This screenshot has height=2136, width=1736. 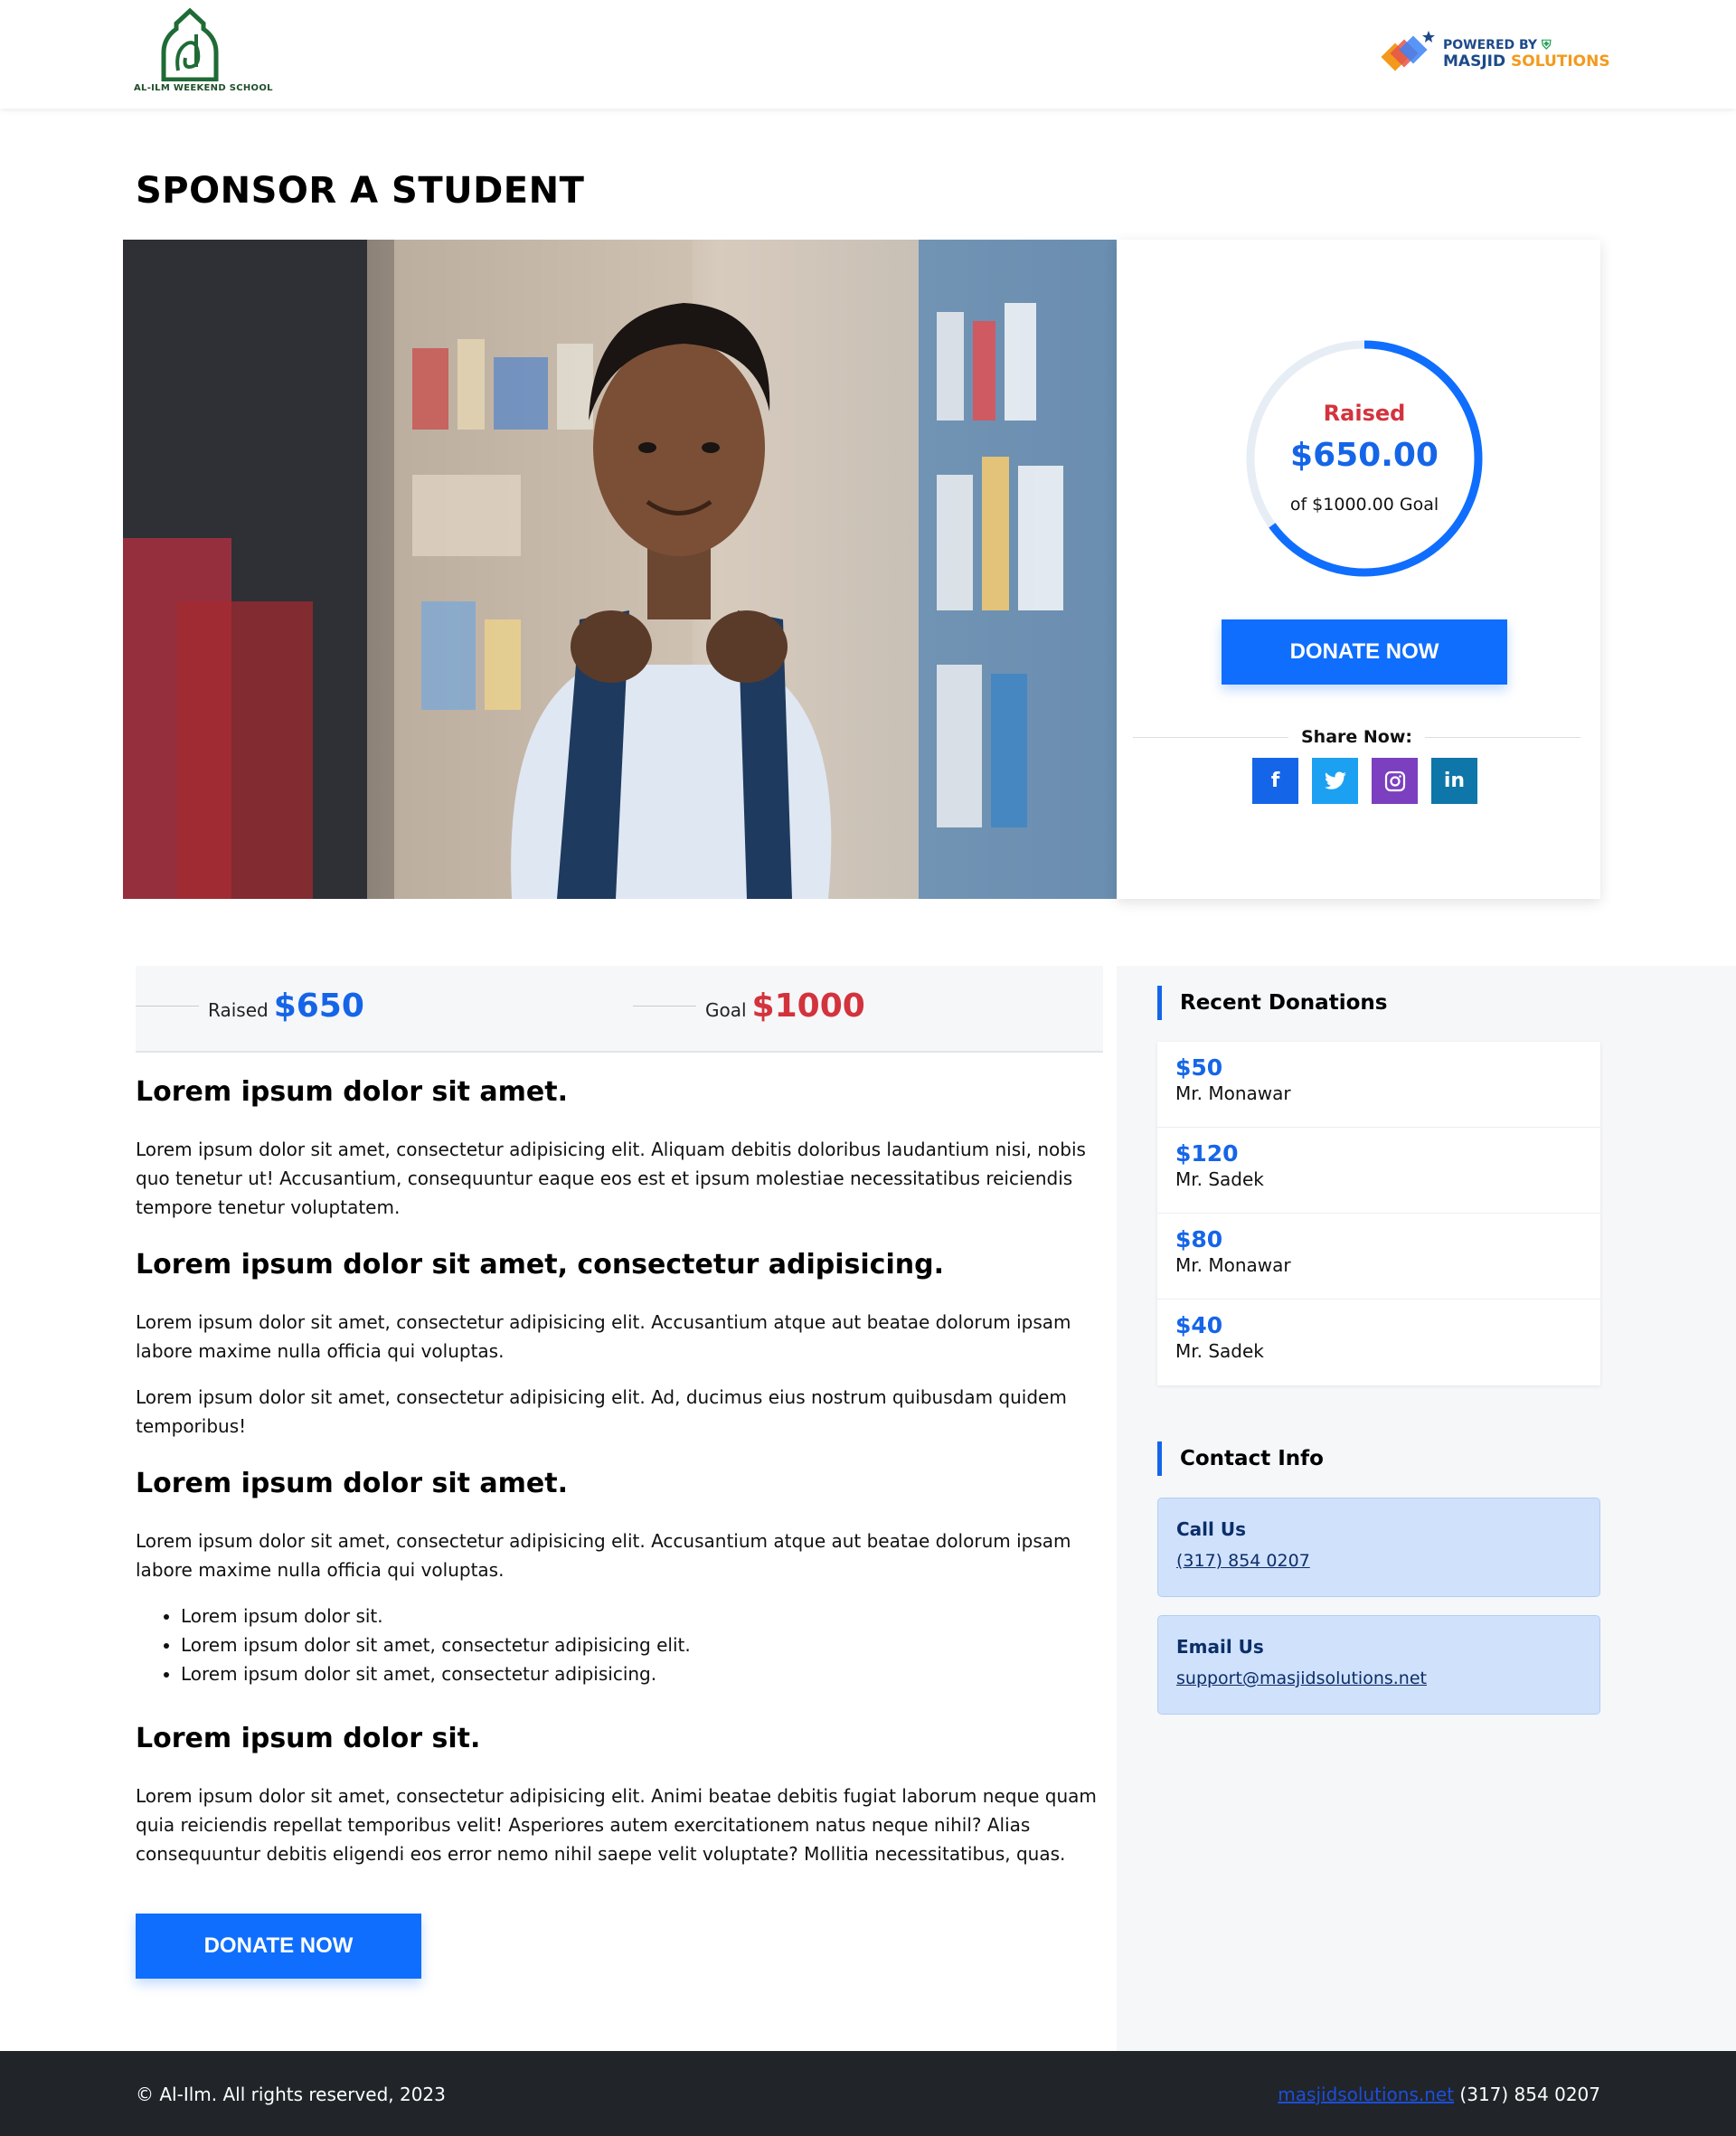 I want to click on goal-text: of $1000.00 Goal, so click(x=1364, y=505).